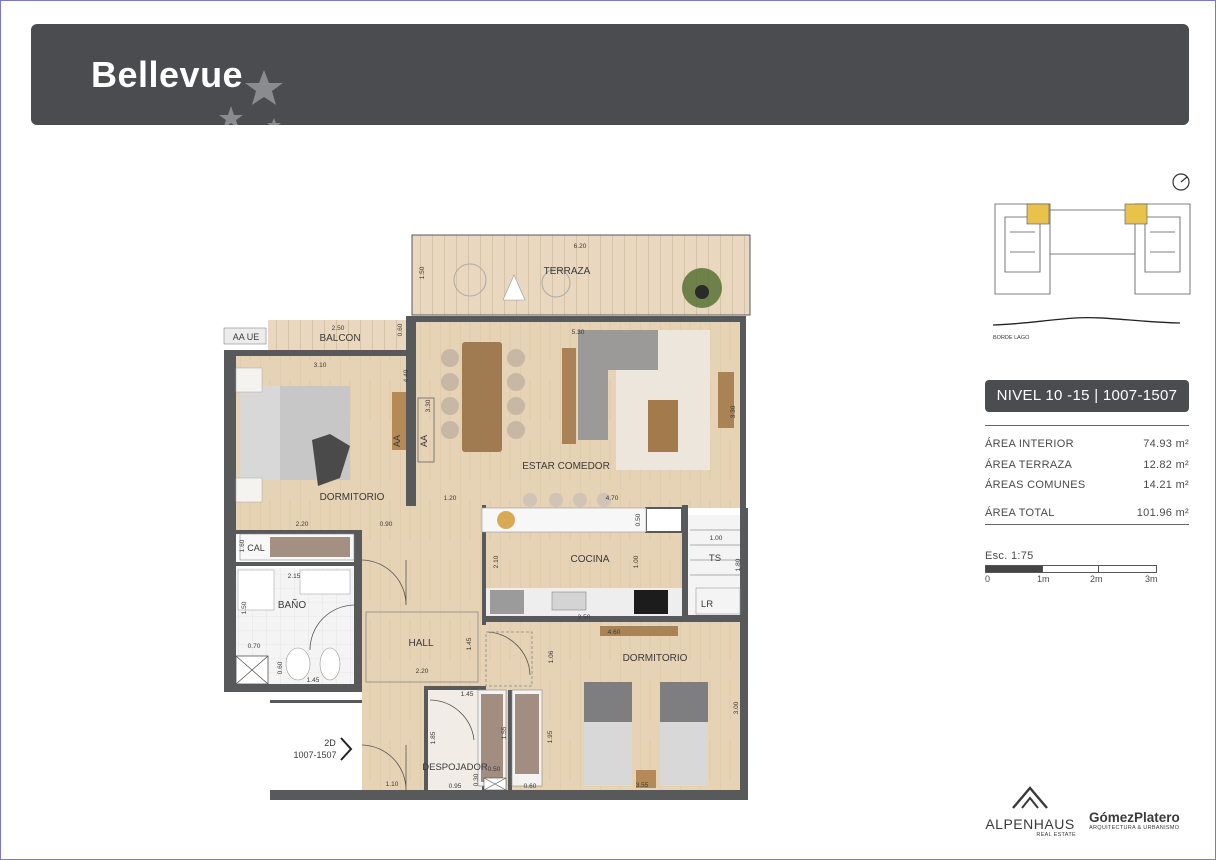  I want to click on unit-marker: 2D 1007-1507, so click(323, 749).